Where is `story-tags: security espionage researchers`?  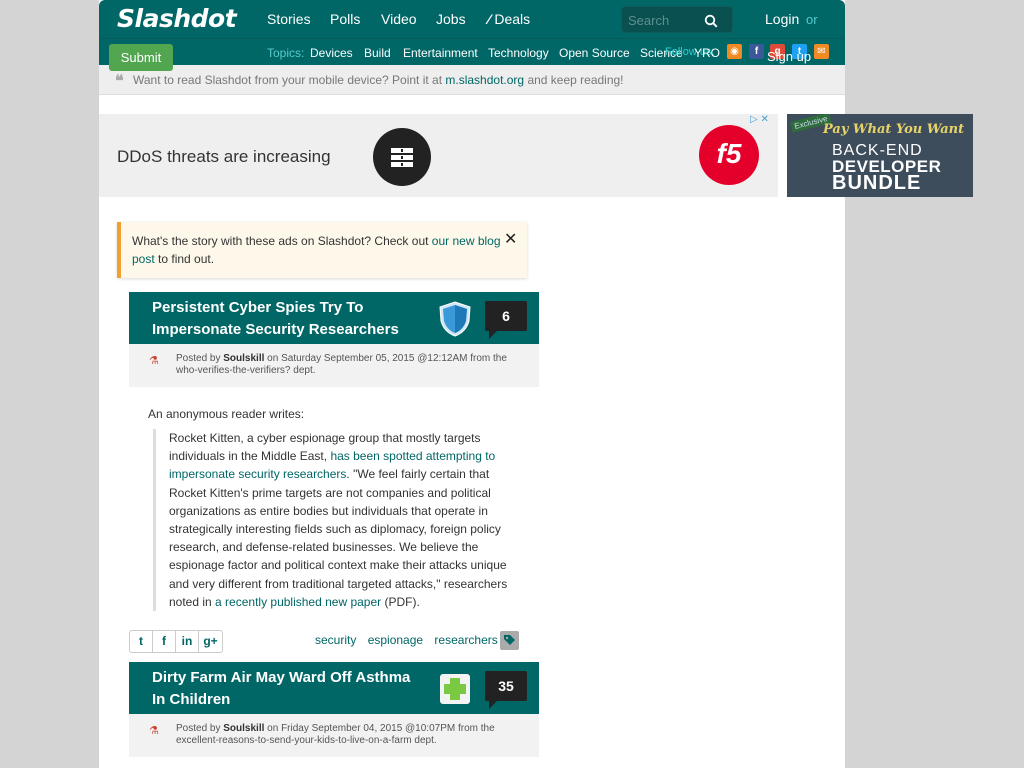 story-tags: security espionage researchers is located at coordinates (410, 640).